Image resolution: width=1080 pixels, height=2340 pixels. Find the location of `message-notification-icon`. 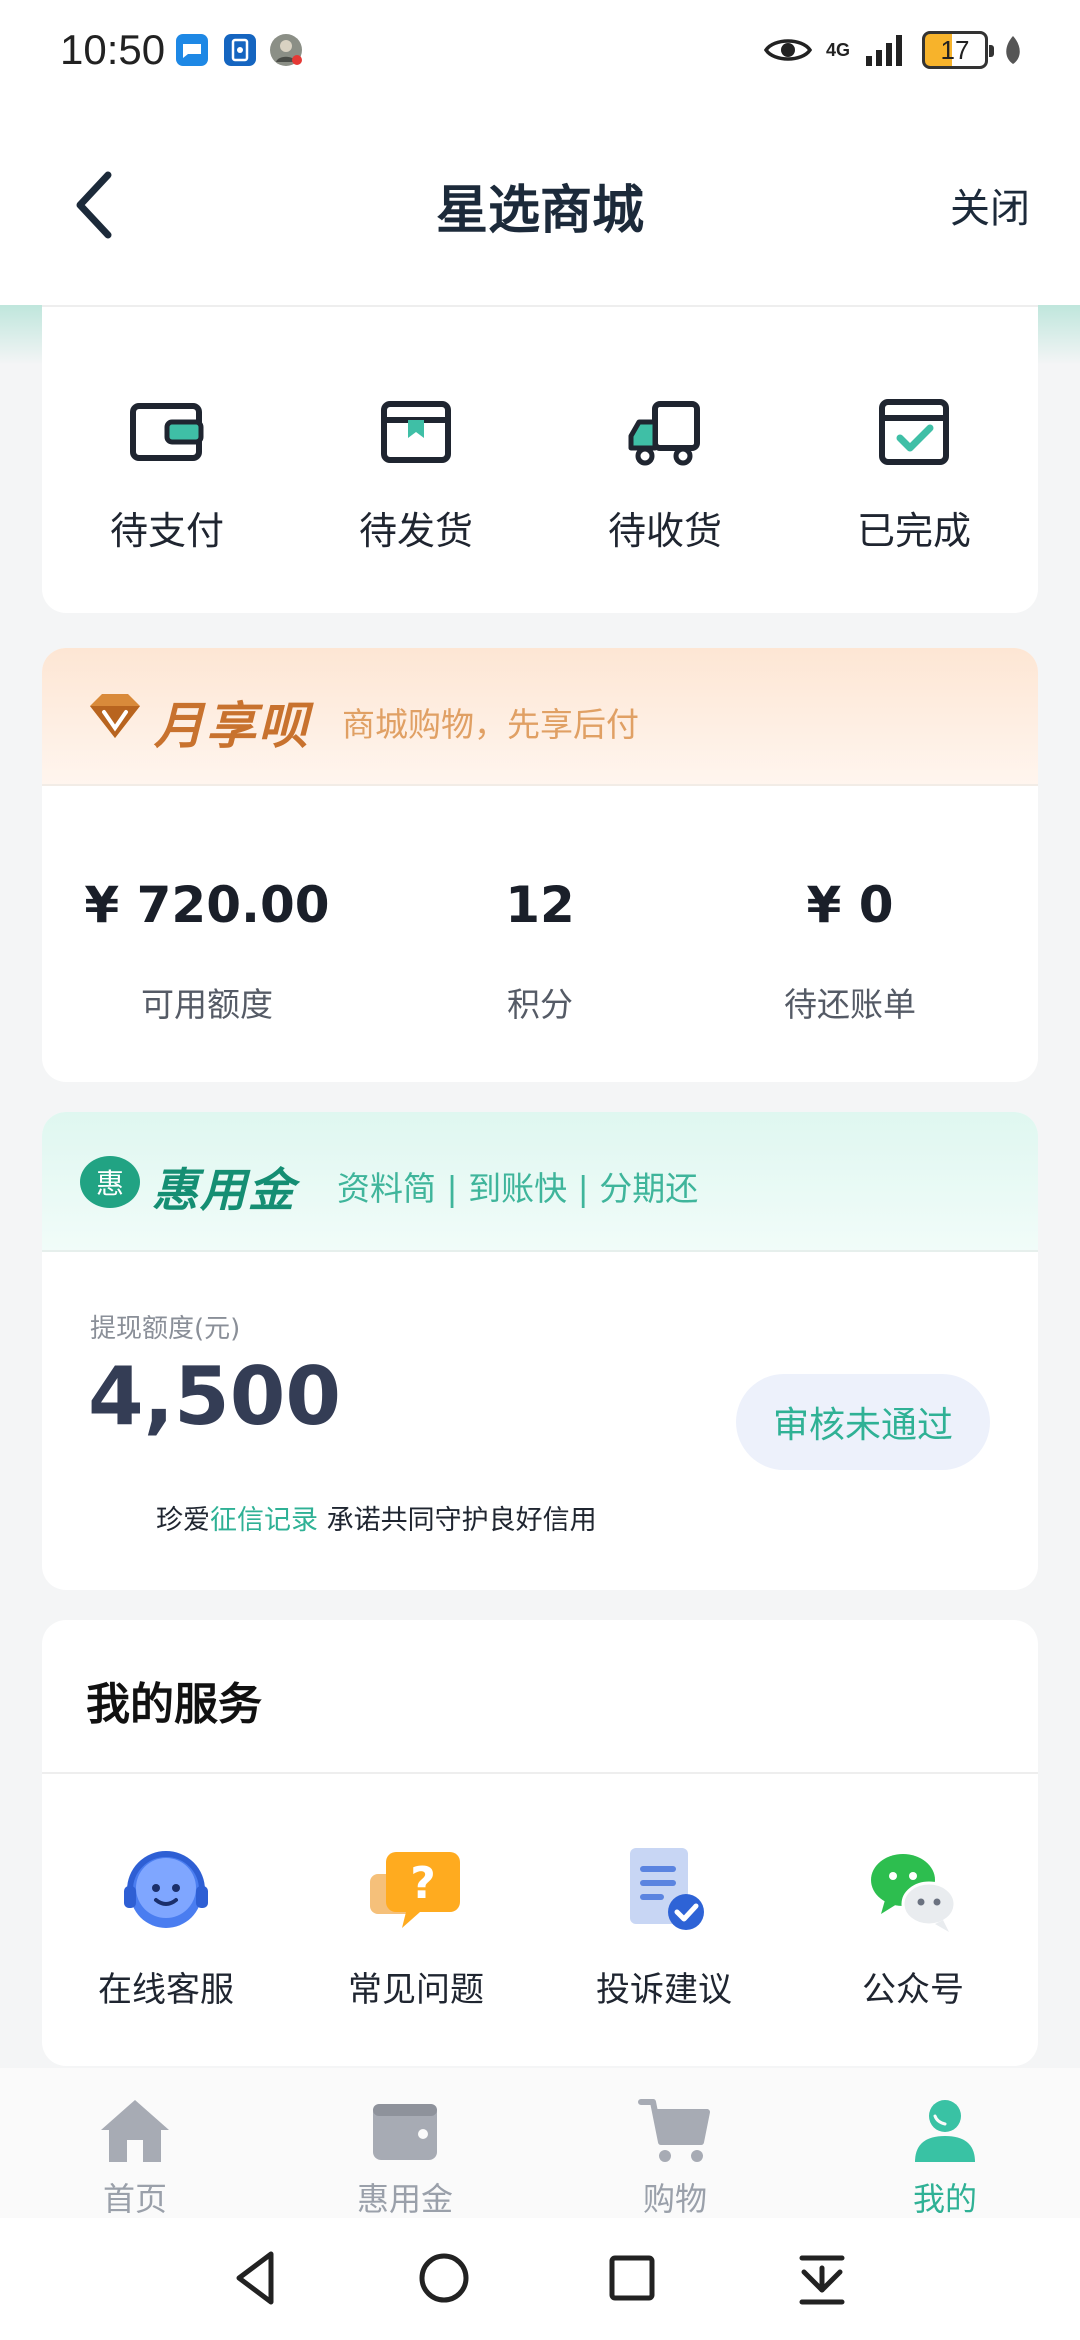

message-notification-icon is located at coordinates (192, 50).